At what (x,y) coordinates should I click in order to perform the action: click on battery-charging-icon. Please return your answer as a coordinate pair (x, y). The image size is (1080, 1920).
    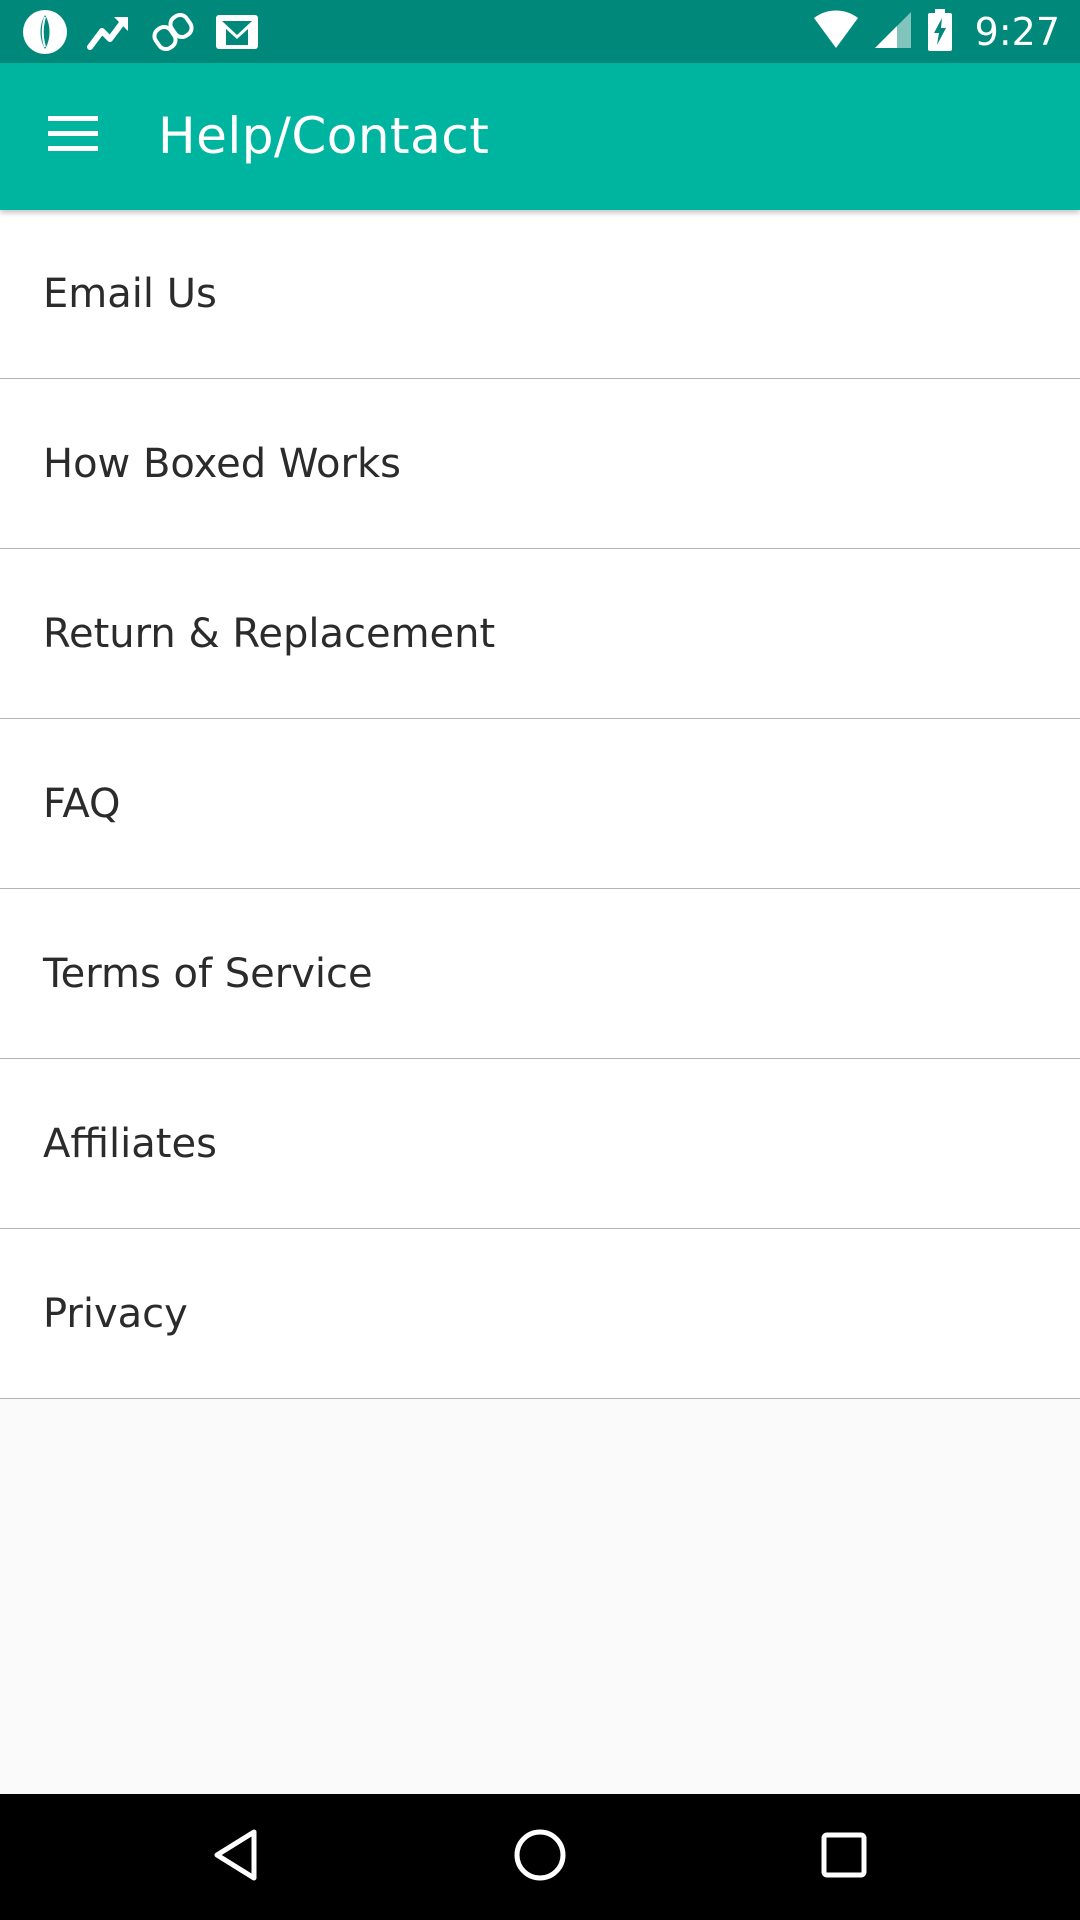
    Looking at the image, I should click on (940, 31).